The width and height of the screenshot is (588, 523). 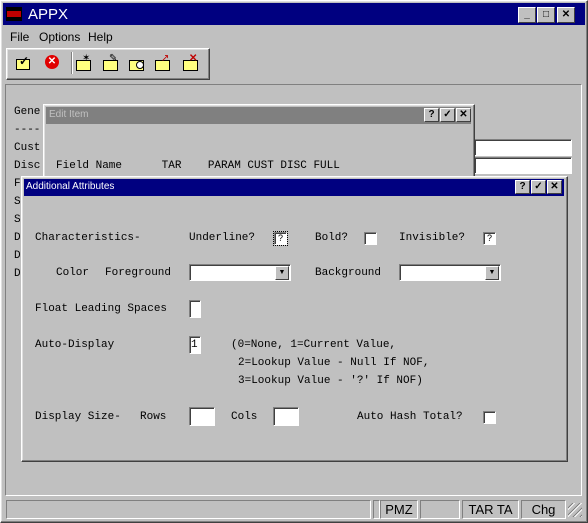 I want to click on color-label: Color, so click(x=73, y=273).